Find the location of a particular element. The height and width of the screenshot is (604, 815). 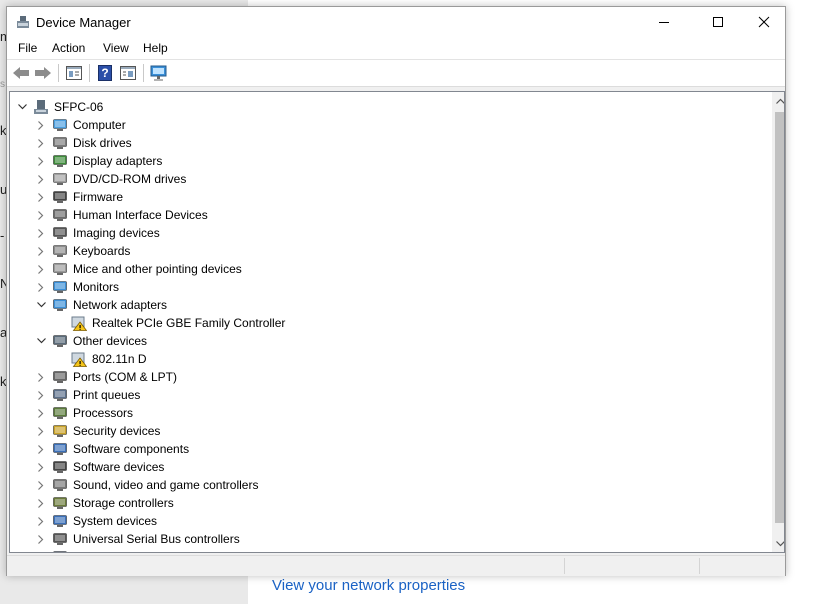

tree-device-label: Realtek PCIe GBE Family Controller is located at coordinates (189, 323).